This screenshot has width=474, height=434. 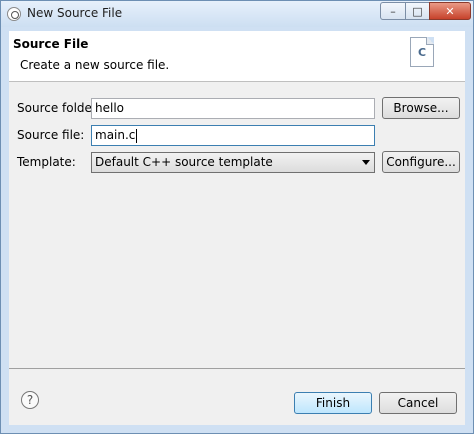 What do you see at coordinates (233, 135) in the screenshot?
I see `source-file-field: main.c` at bounding box center [233, 135].